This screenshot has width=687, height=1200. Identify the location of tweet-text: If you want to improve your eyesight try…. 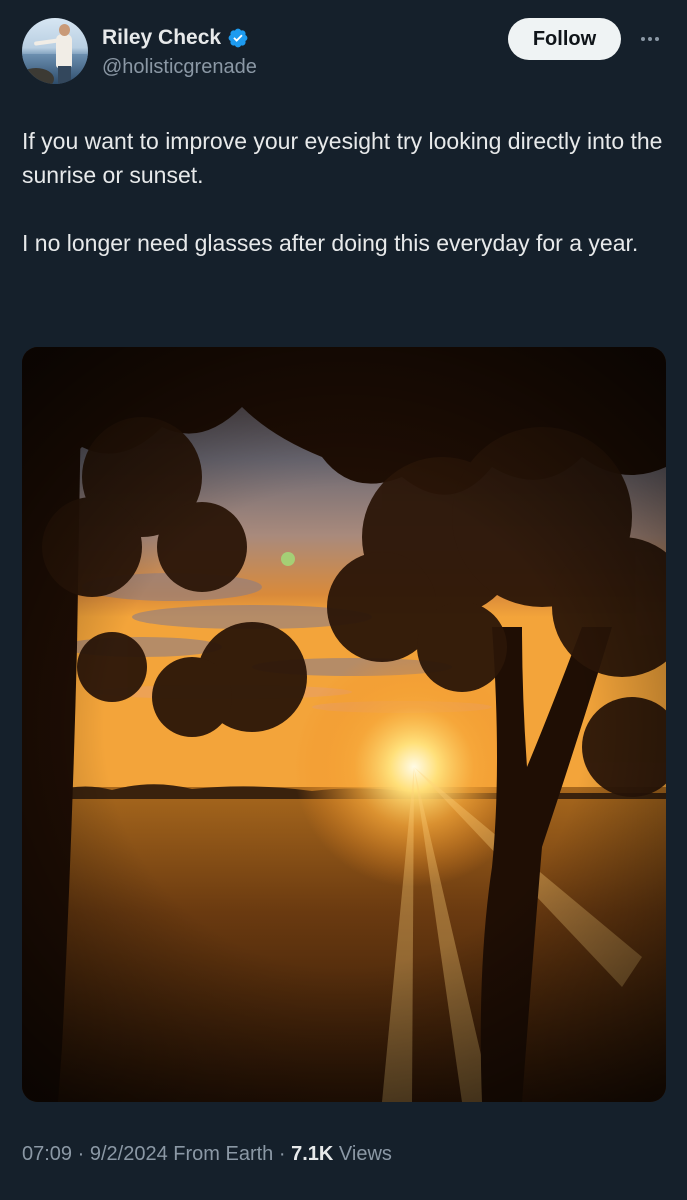
(344, 192).